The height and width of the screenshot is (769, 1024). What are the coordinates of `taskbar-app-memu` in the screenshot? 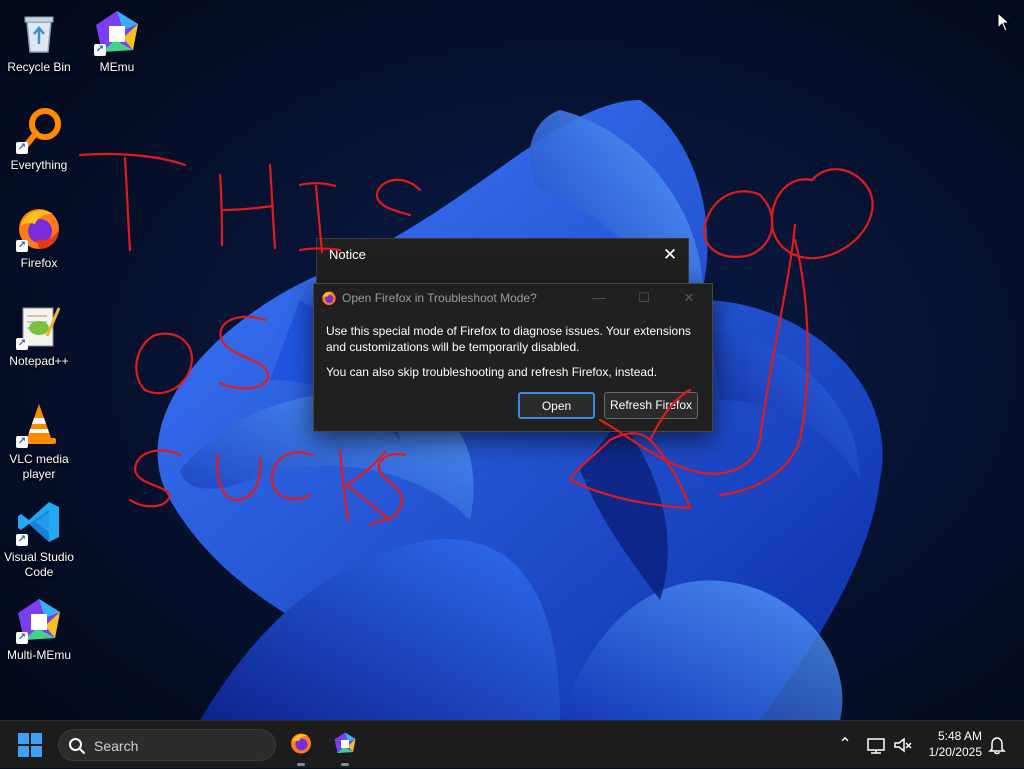 It's located at (345, 749).